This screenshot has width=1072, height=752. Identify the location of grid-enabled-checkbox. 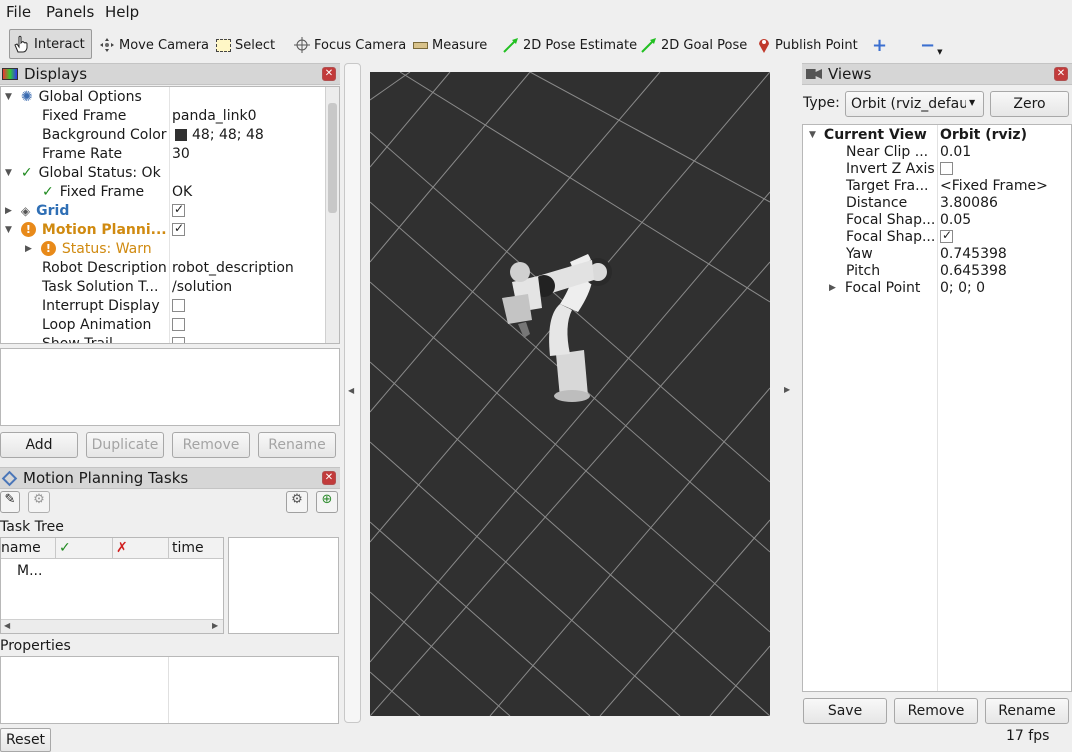
(178, 210).